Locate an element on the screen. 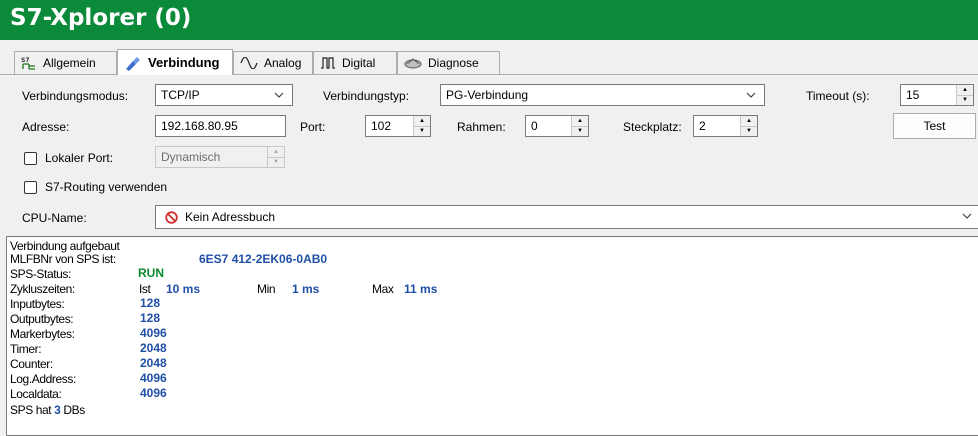  markerbytes-label: Markerbytes: is located at coordinates (42, 334).